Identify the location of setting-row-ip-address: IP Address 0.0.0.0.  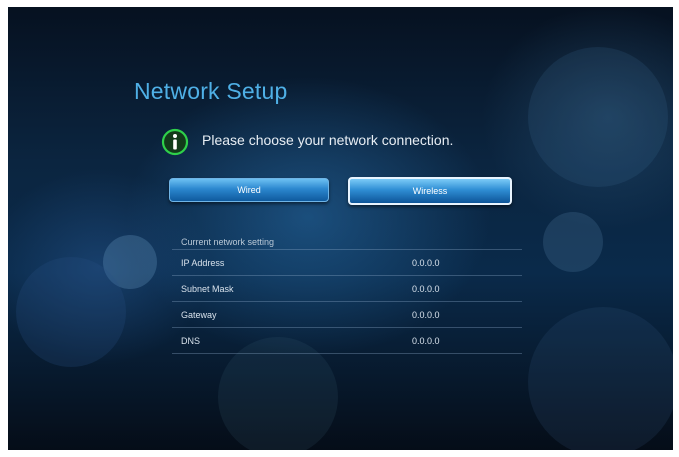
(347, 262).